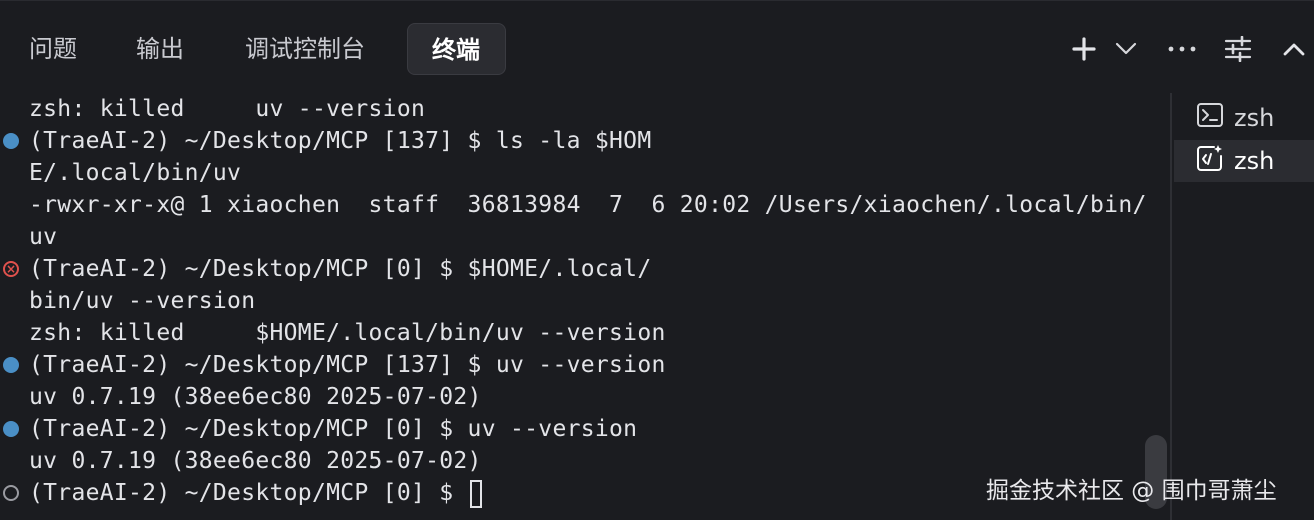  I want to click on session-item-zsh-1: zsh, so click(1244, 118).